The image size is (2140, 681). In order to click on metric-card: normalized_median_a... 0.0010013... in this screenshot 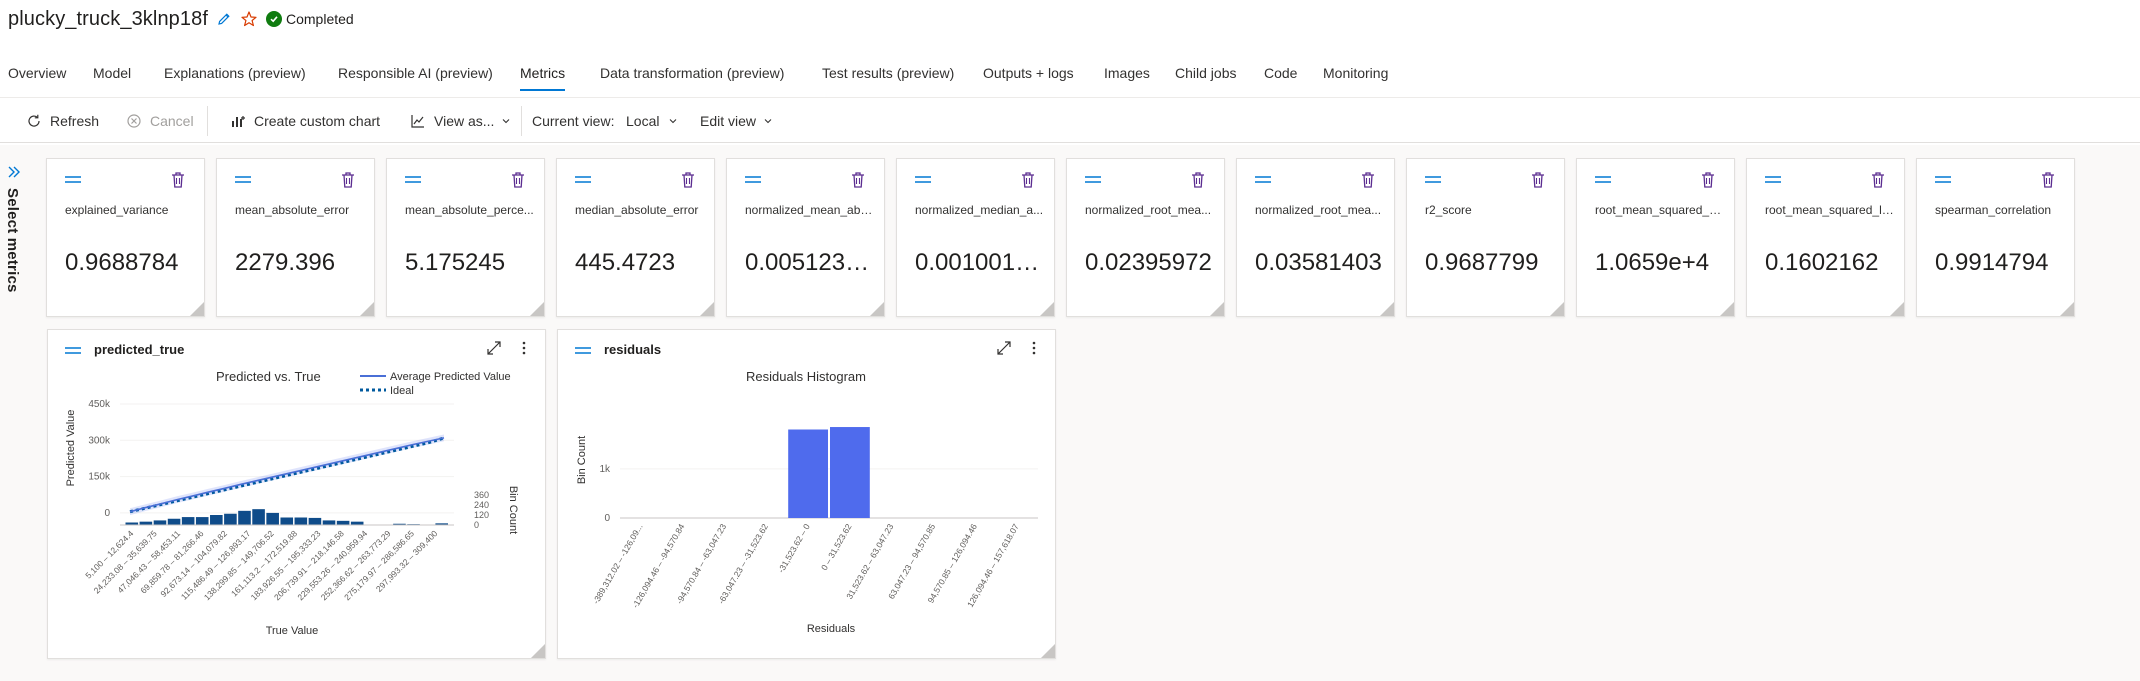, I will do `click(975, 237)`.